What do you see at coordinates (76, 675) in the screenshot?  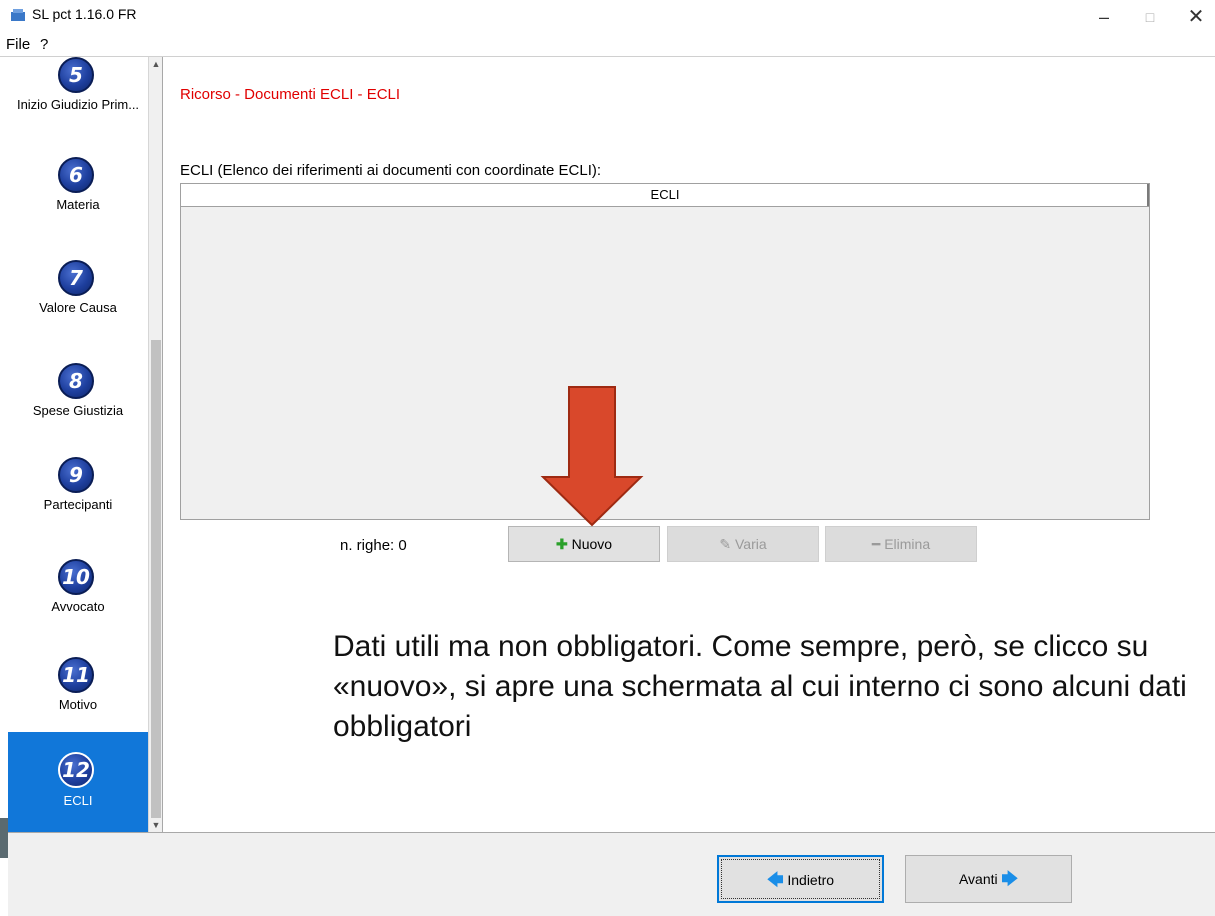 I see `step-number-badge: 11` at bounding box center [76, 675].